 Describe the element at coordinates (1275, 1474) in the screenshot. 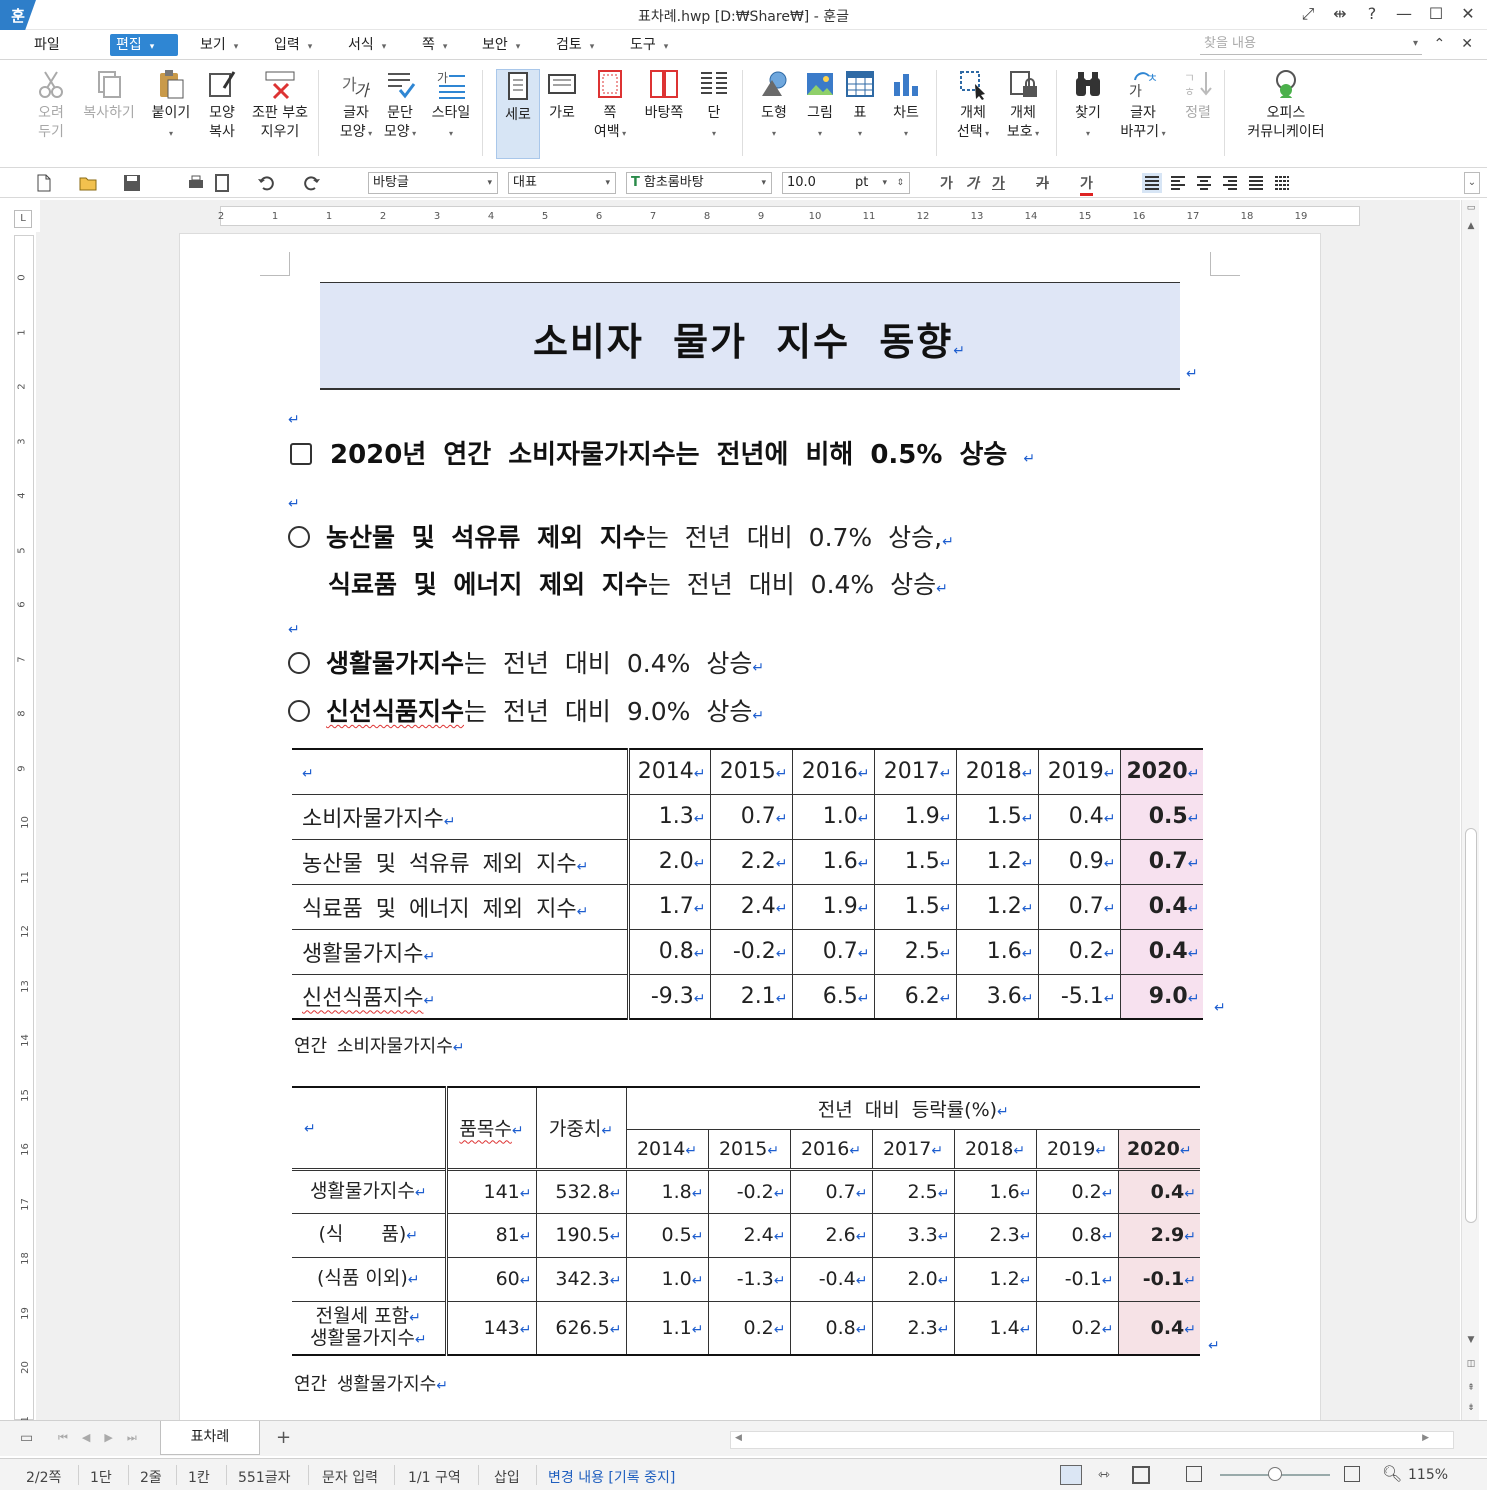

I see `zoom-slider-knob` at that location.